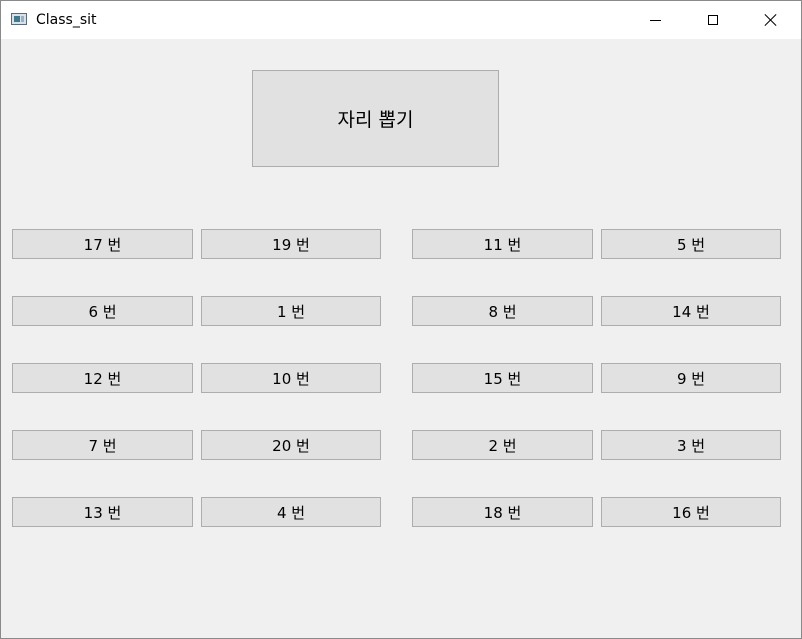 The image size is (802, 639). I want to click on maximize-button, so click(713, 20).